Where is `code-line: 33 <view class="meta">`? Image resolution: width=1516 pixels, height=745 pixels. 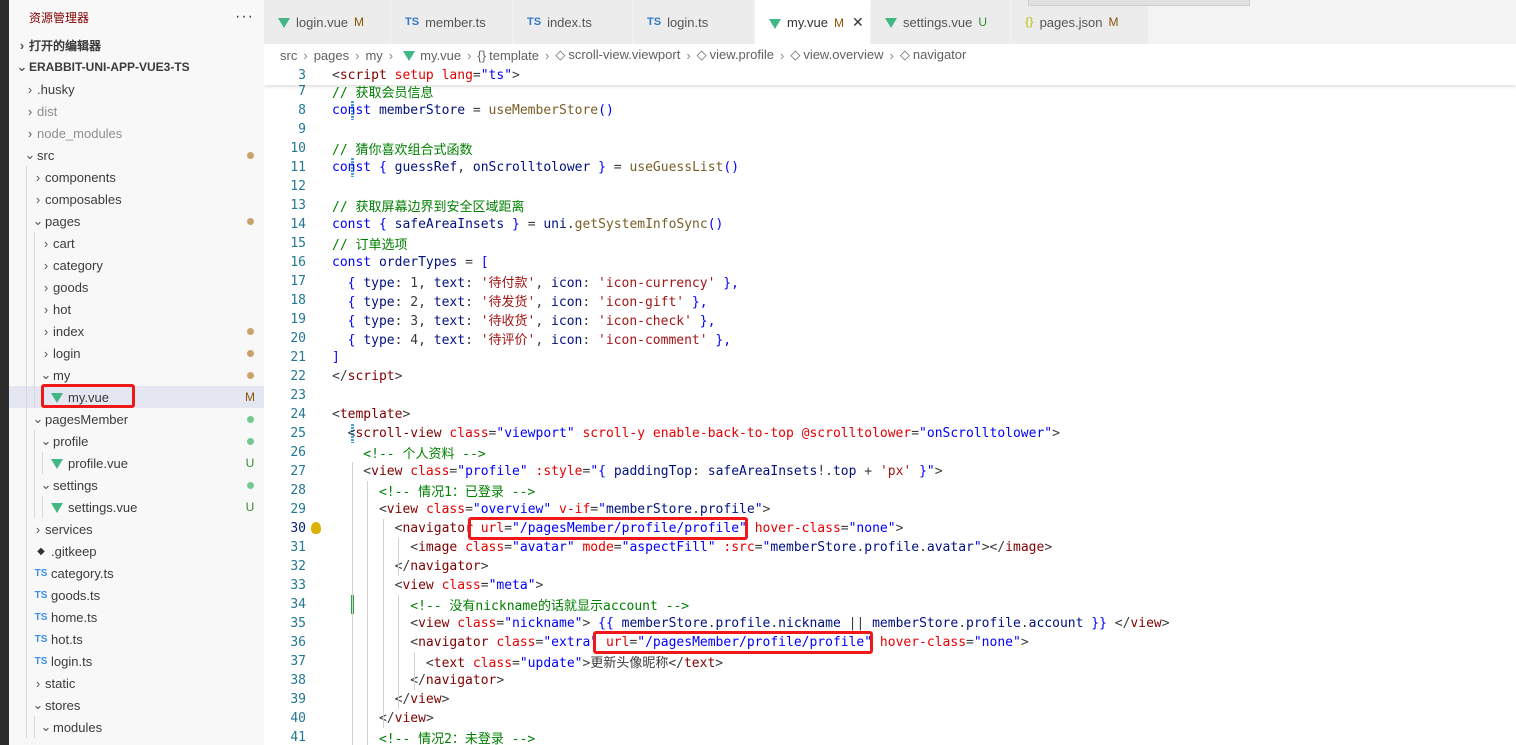
code-line: 33 <view class="meta"> is located at coordinates (890, 585).